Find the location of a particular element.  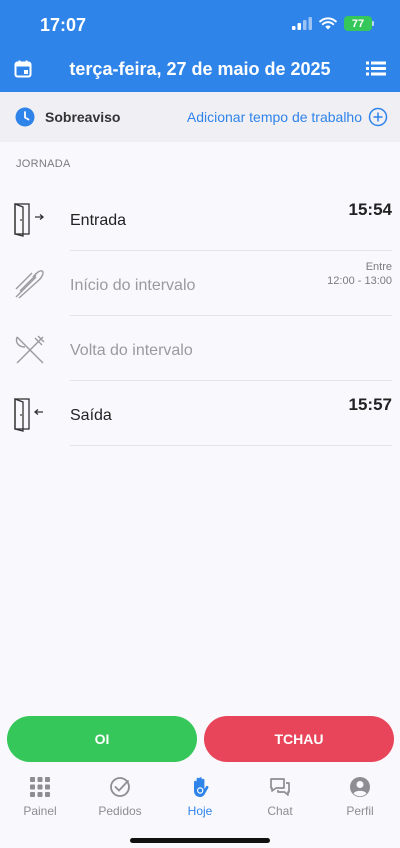

tab-painel: Painel is located at coordinates (40, 797).